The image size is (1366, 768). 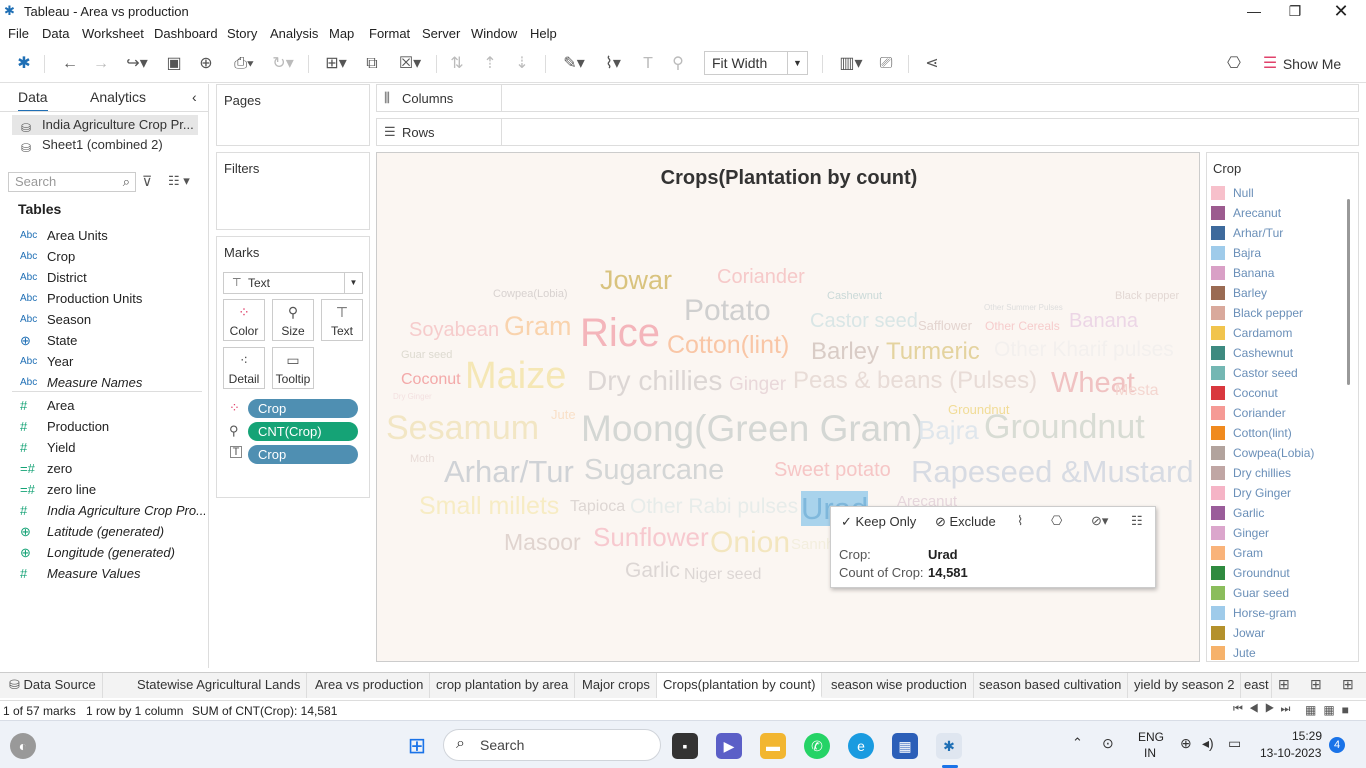 What do you see at coordinates (293, 283) in the screenshot?
I see `mark-type-select: ⊤ Text ▼` at bounding box center [293, 283].